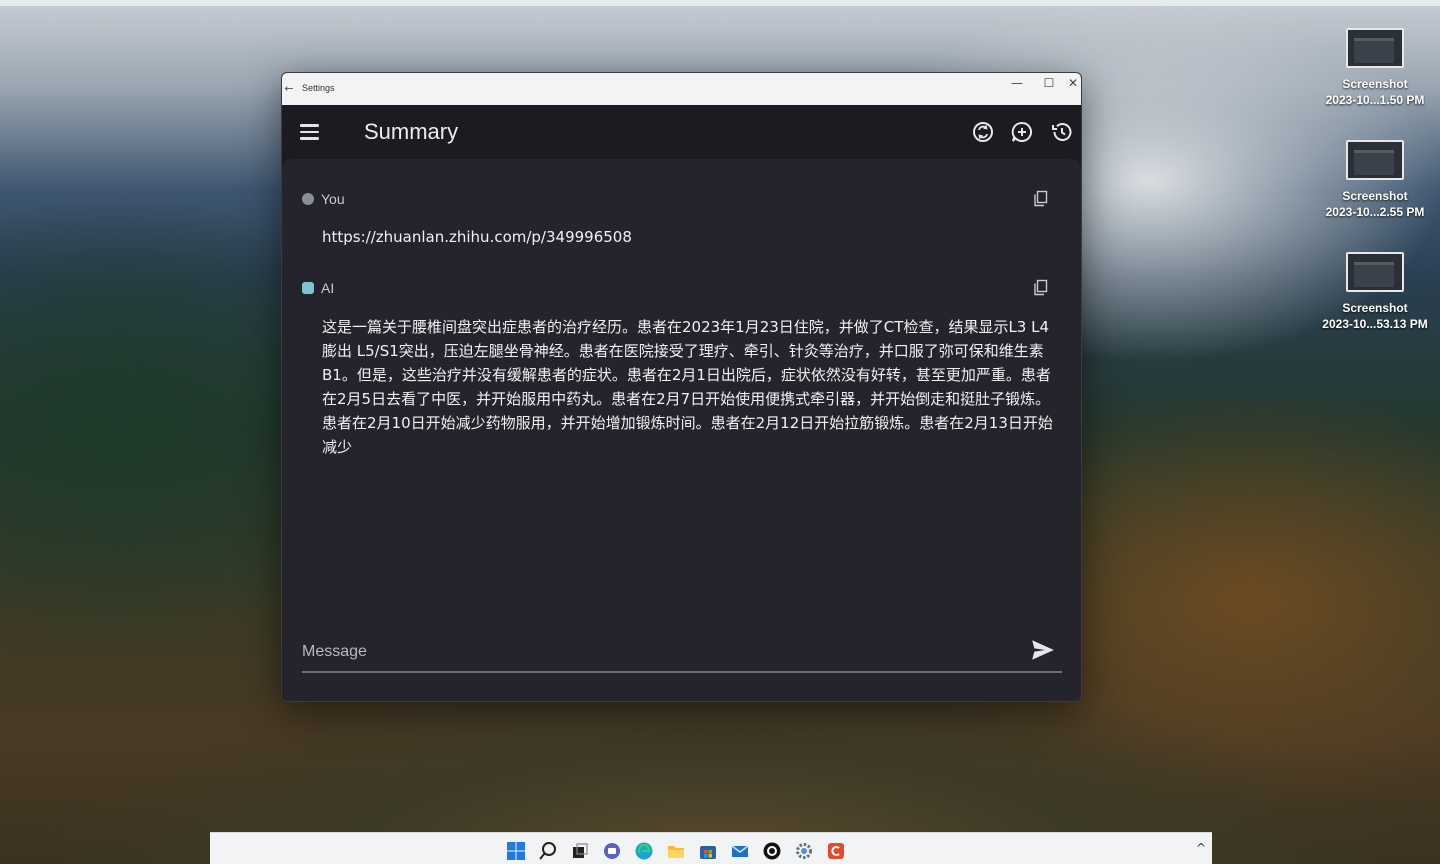  I want to click on taskbar: ^, so click(711, 848).